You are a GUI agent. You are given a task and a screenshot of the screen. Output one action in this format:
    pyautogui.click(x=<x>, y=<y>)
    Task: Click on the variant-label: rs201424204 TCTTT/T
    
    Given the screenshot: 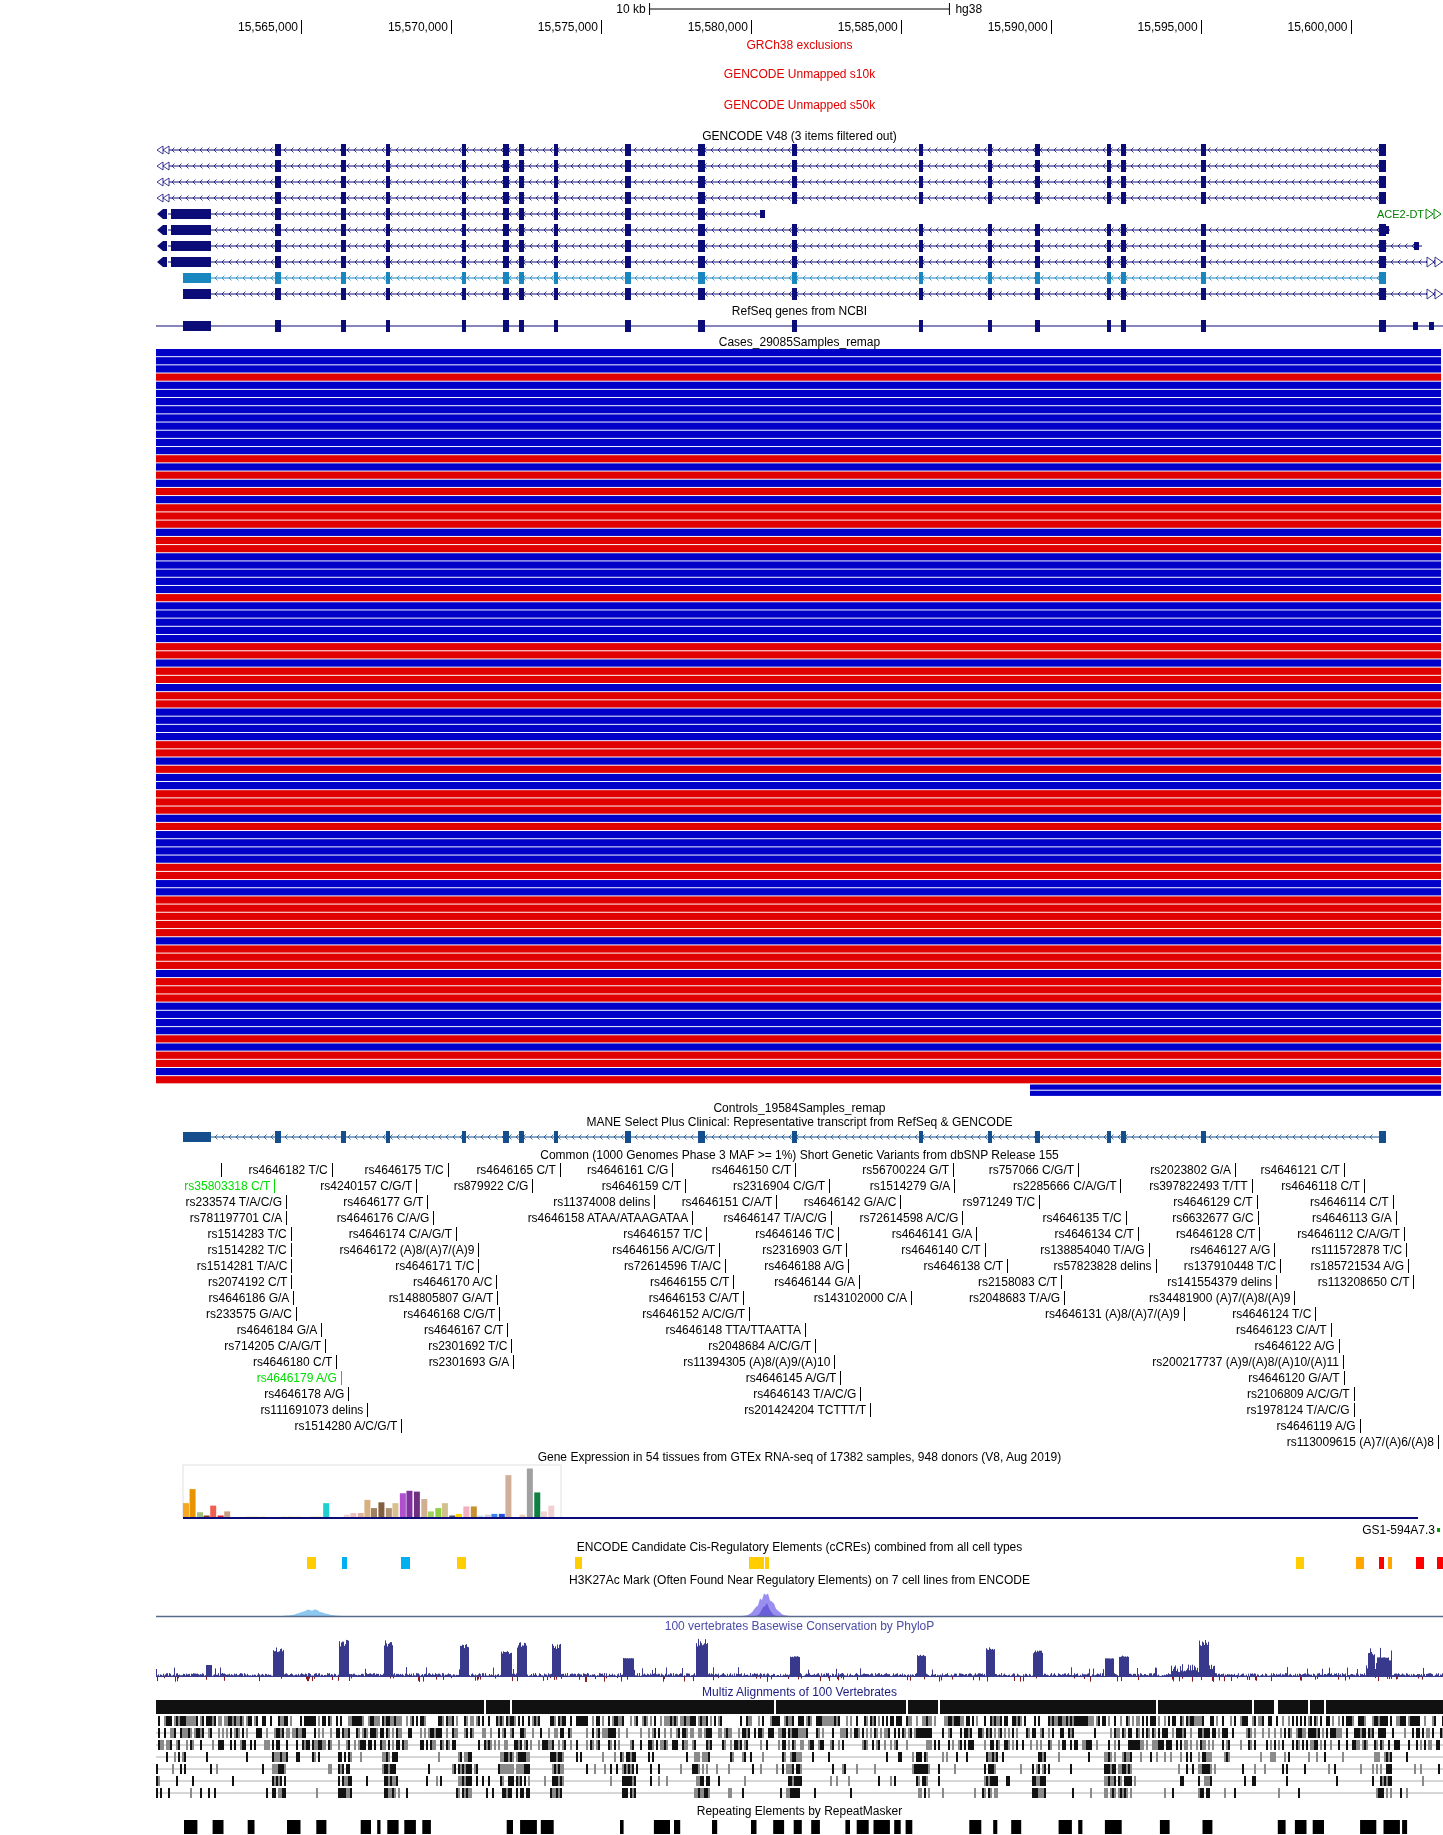 What is the action you would take?
    pyautogui.click(x=808, y=1410)
    